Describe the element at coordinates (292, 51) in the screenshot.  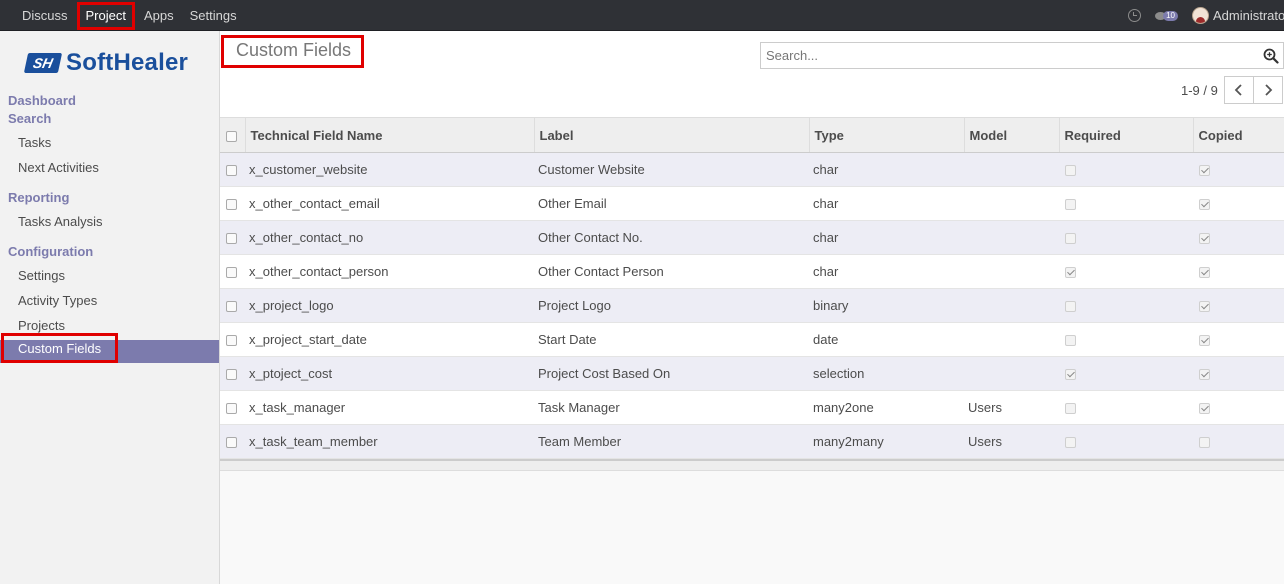
I see `page-title: Custom Fields` at that location.